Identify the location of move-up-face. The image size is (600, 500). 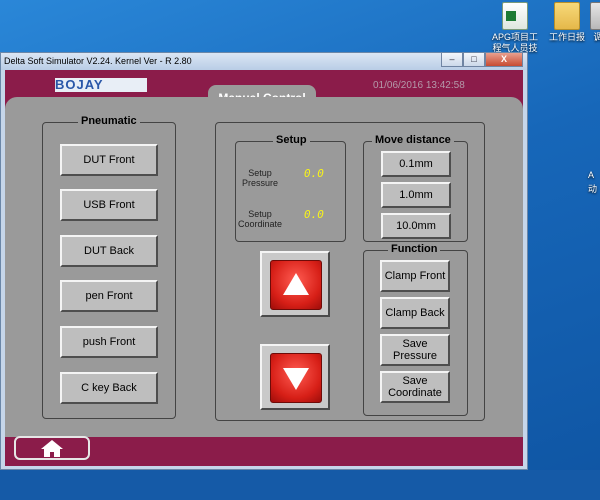
(296, 285).